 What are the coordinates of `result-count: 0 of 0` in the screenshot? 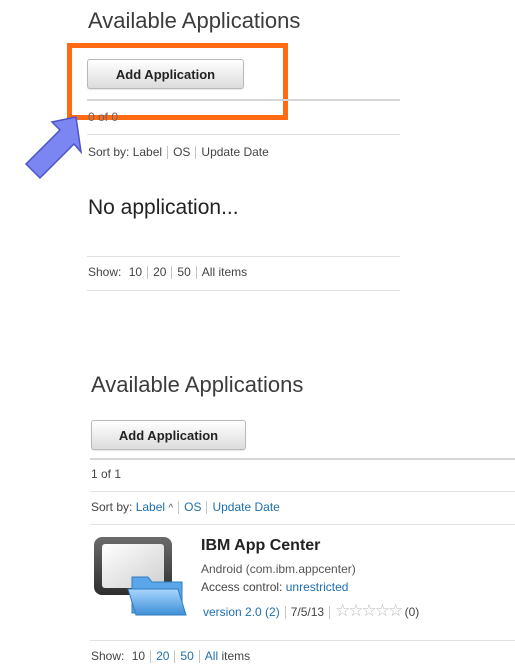 It's located at (103, 117).